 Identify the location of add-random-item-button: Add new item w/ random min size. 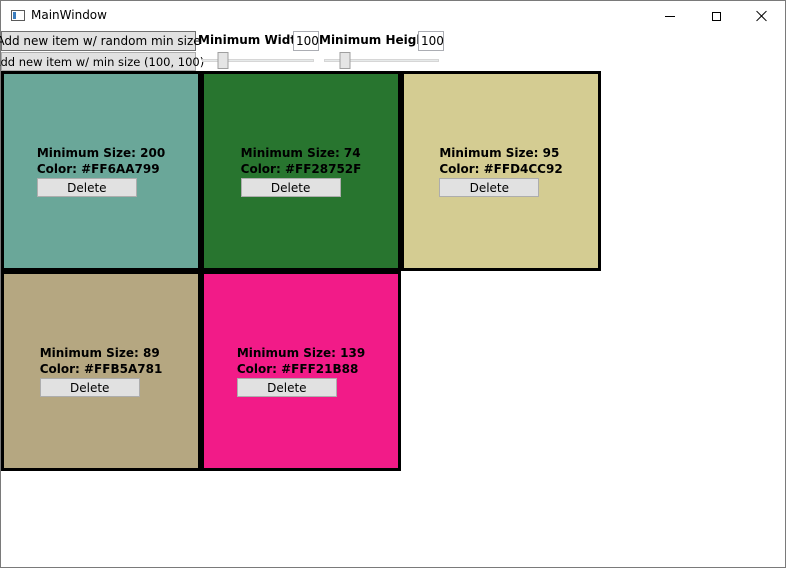
(100, 41).